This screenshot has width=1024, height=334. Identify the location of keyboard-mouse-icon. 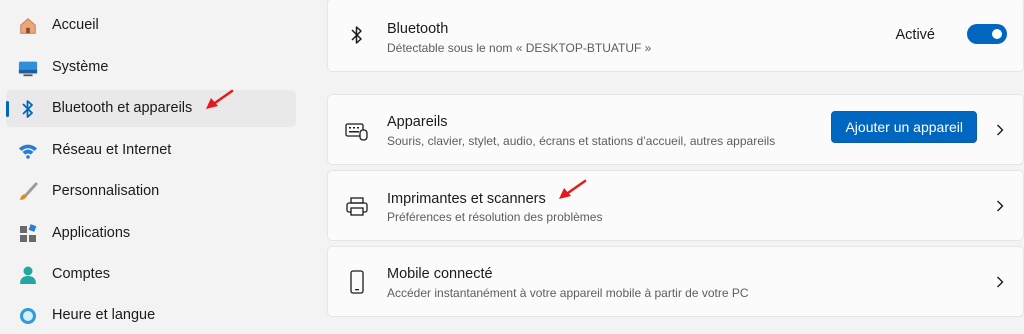
(357, 131).